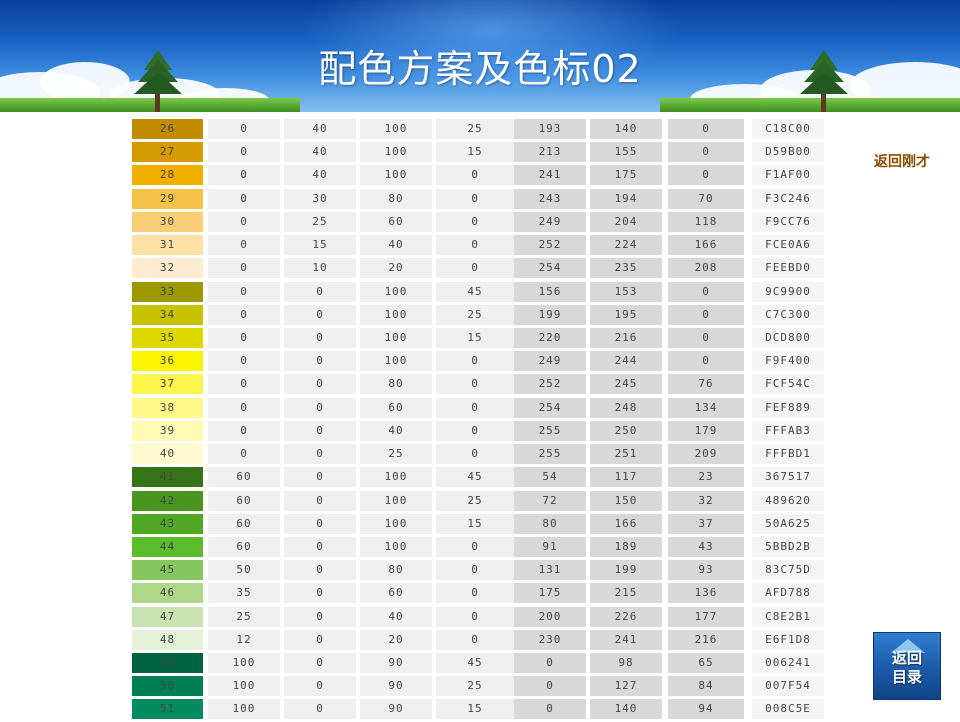 The height and width of the screenshot is (722, 960). What do you see at coordinates (478, 292) in the screenshot?
I see `table-row: 33 0 0 100 45 156 153 0 9C9900` at bounding box center [478, 292].